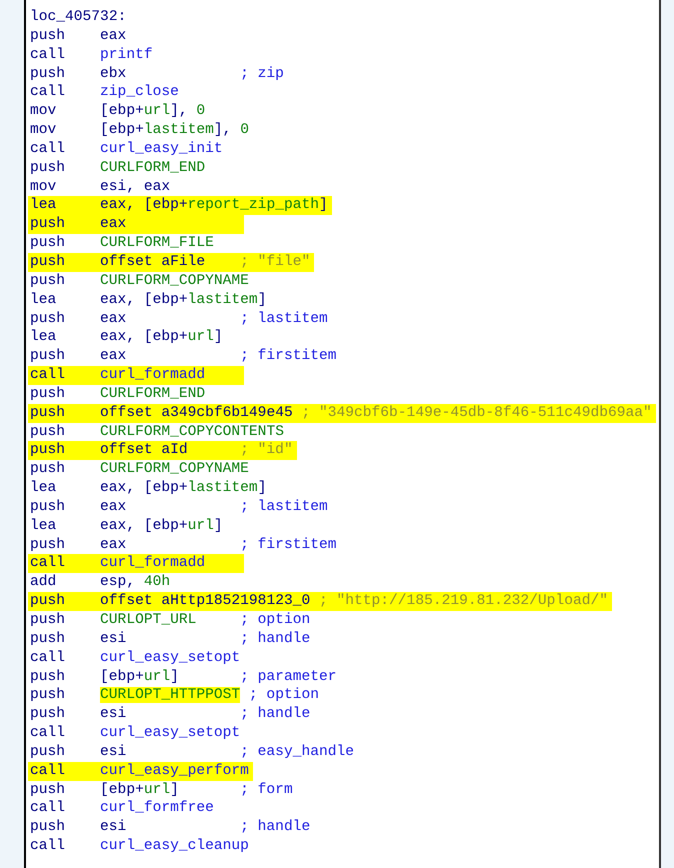  Describe the element at coordinates (91, 55) in the screenshot. I see `code-line: call printf` at that location.